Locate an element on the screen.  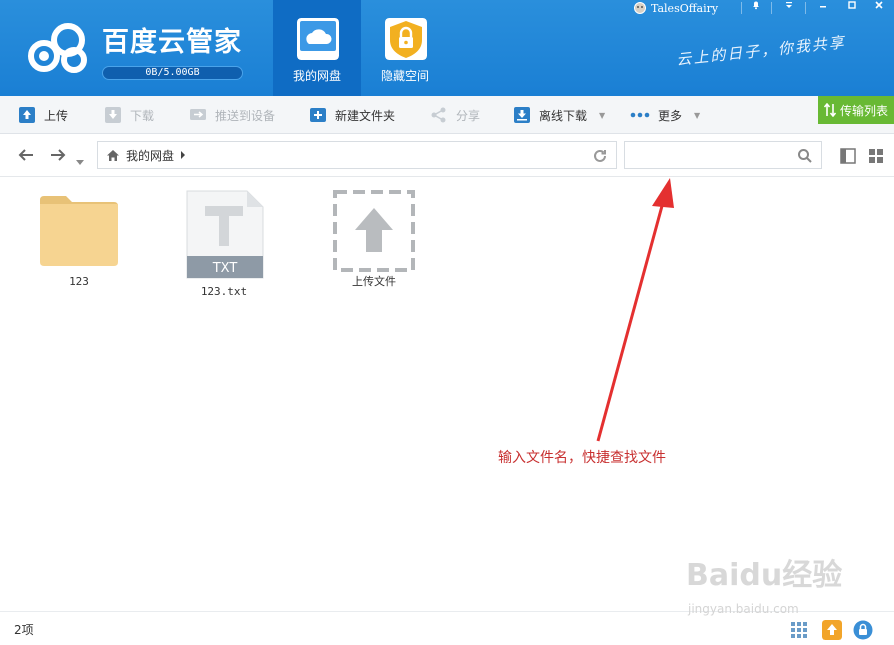
chevron-down-icon is located at coordinates (80, 162).